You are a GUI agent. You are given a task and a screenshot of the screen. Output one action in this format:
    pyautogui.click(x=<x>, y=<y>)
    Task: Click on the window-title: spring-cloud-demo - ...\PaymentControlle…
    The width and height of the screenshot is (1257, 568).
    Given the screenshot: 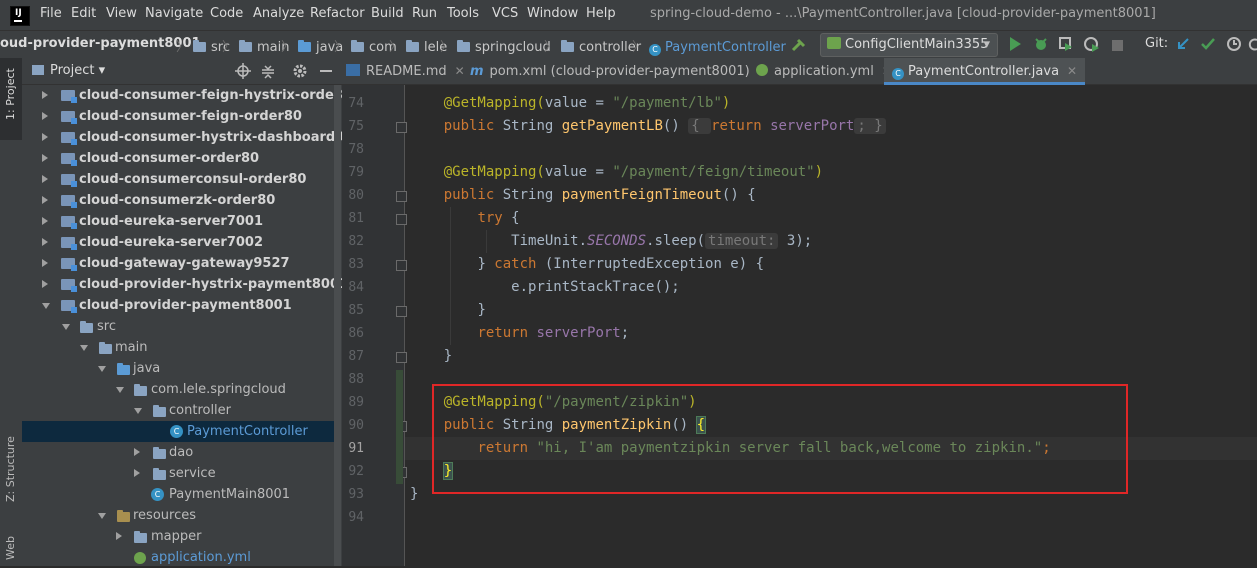 What is the action you would take?
    pyautogui.click(x=903, y=13)
    